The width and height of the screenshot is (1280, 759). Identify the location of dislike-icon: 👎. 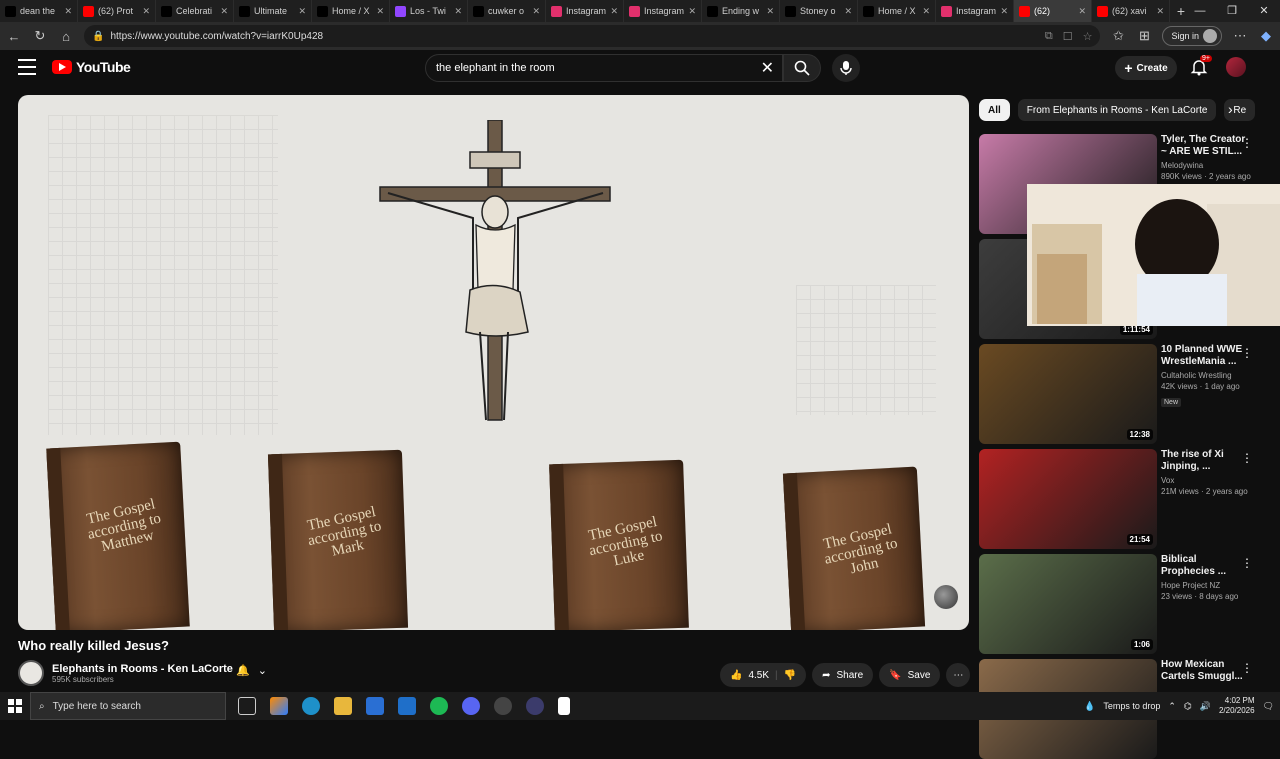
(790, 675).